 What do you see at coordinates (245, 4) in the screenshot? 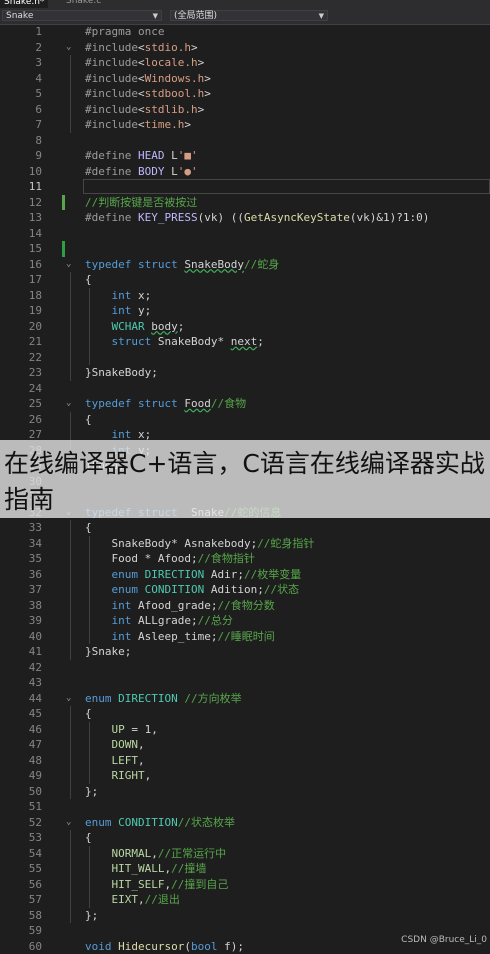
I see `tab-bar: Snake.h* Snake.c` at bounding box center [245, 4].